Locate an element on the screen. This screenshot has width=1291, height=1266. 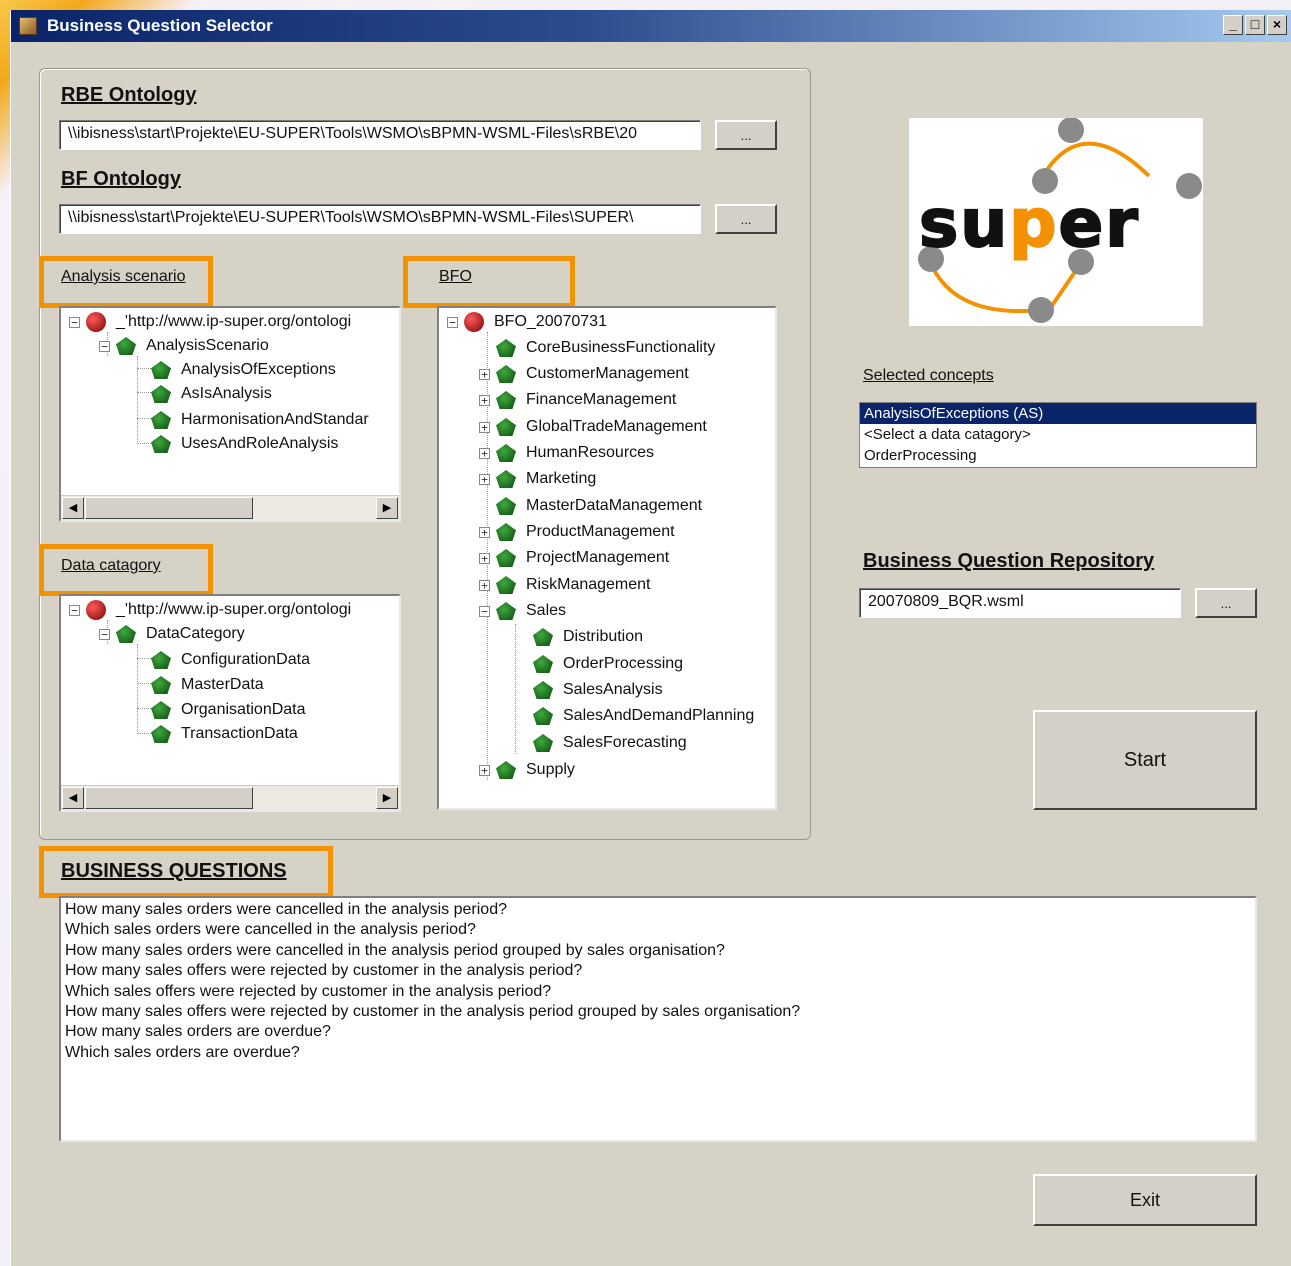
tree-node: − DataCategory is located at coordinates (172, 634).